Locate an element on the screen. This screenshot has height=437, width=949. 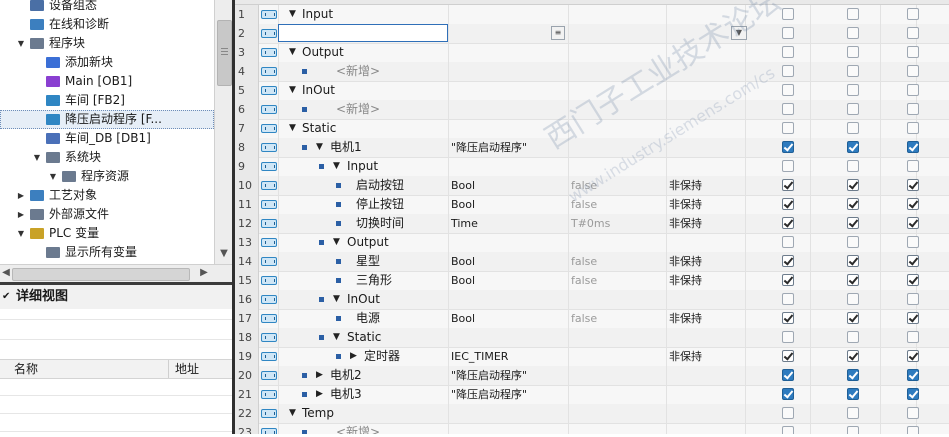
member-datatype: "降压启动程序" is located at coordinates (489, 375).